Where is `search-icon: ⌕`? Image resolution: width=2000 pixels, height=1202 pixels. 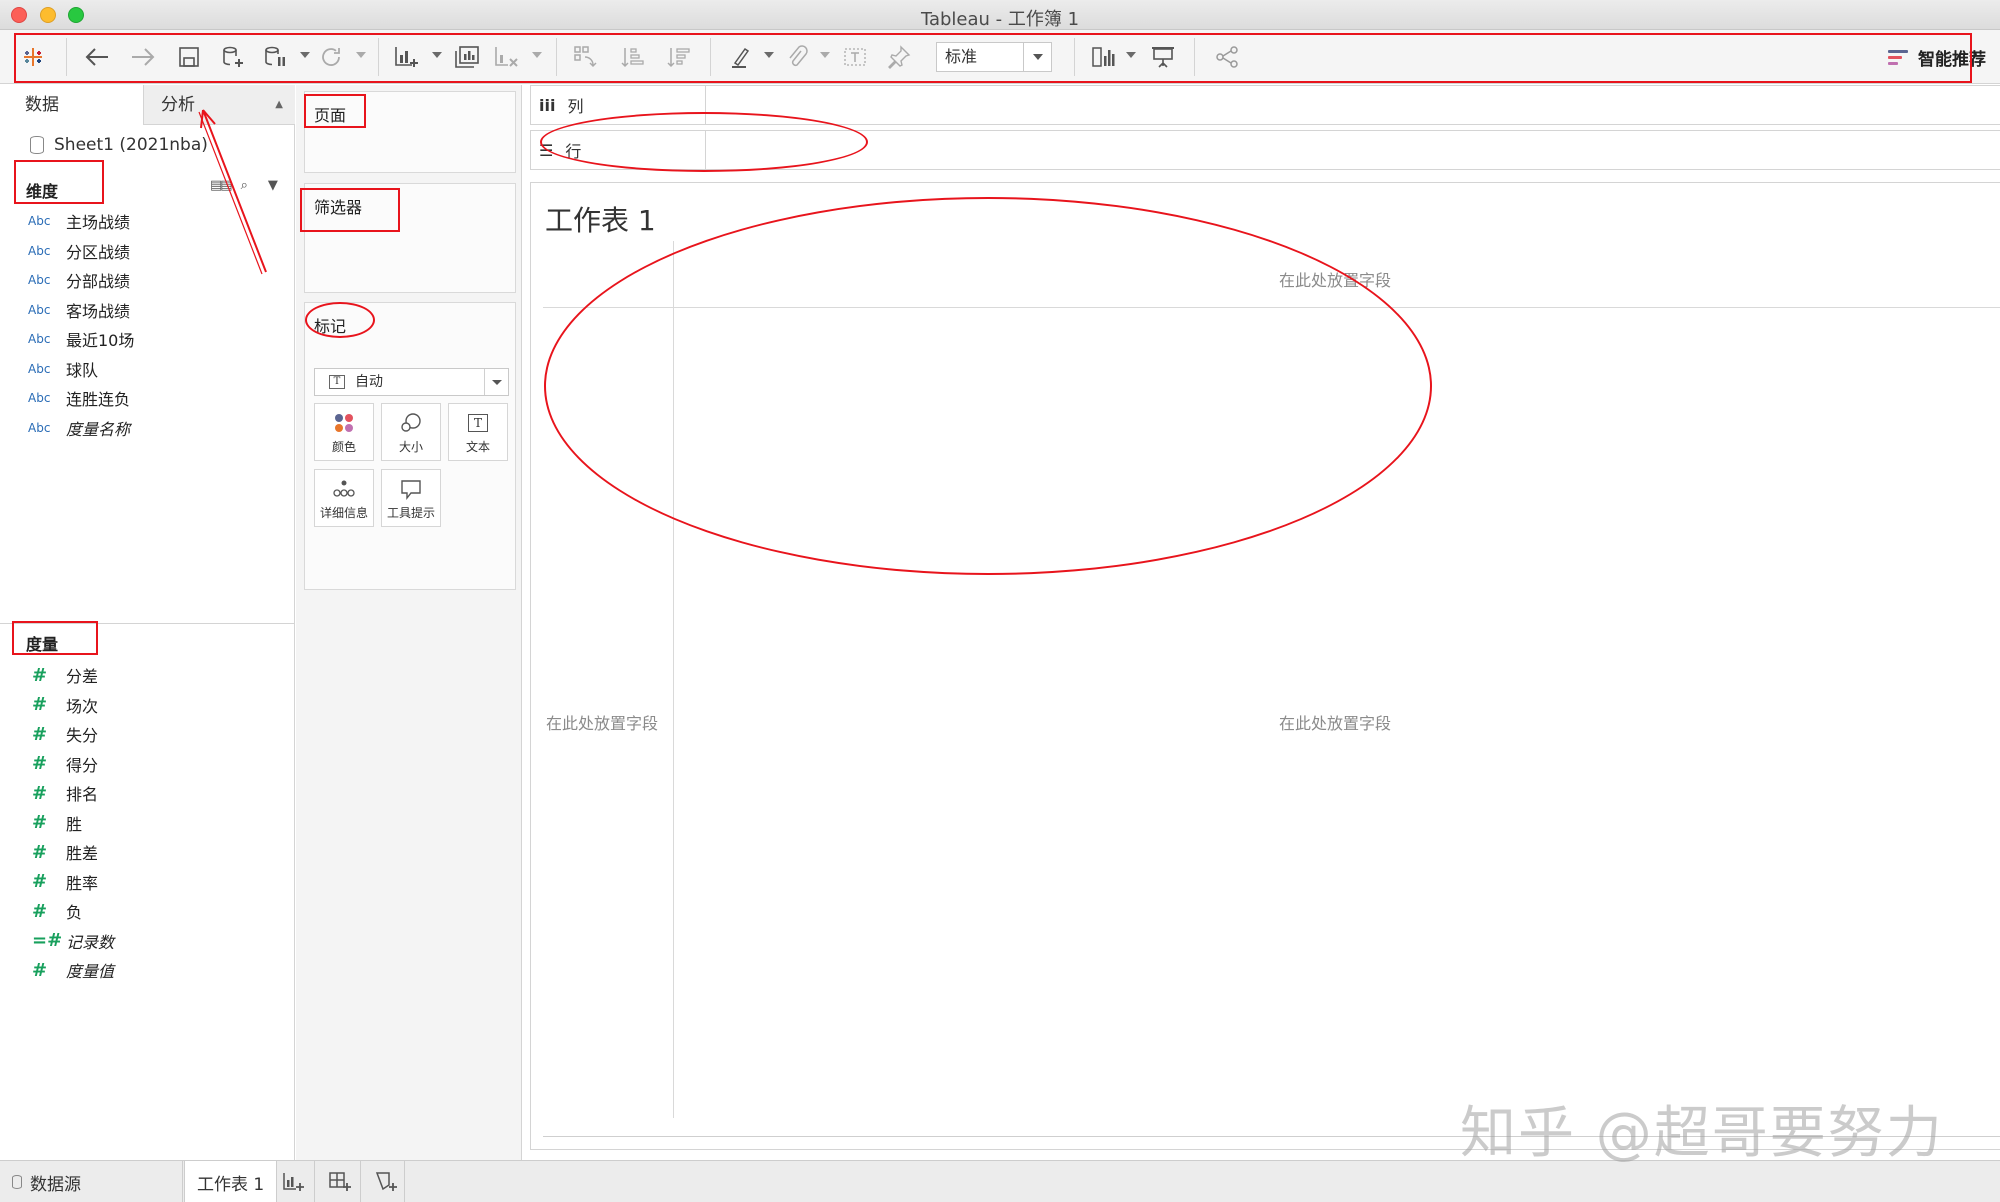
search-icon: ⌕ is located at coordinates (244, 185).